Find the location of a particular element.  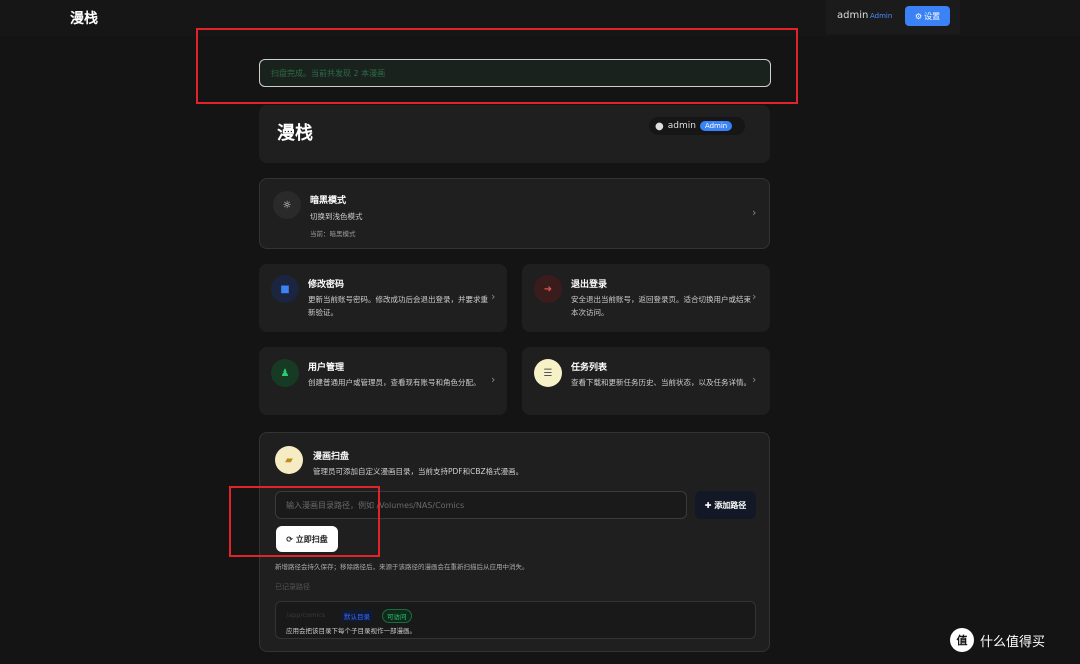

task-list-card: ☰ 任务列表 查看下载和更新任务历史、当前状态，以及任务详情。 › is located at coordinates (646, 381).